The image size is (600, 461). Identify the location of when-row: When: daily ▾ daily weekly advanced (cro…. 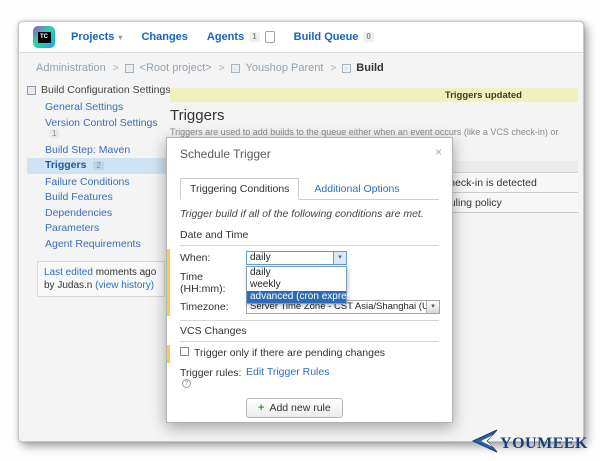
(309, 277).